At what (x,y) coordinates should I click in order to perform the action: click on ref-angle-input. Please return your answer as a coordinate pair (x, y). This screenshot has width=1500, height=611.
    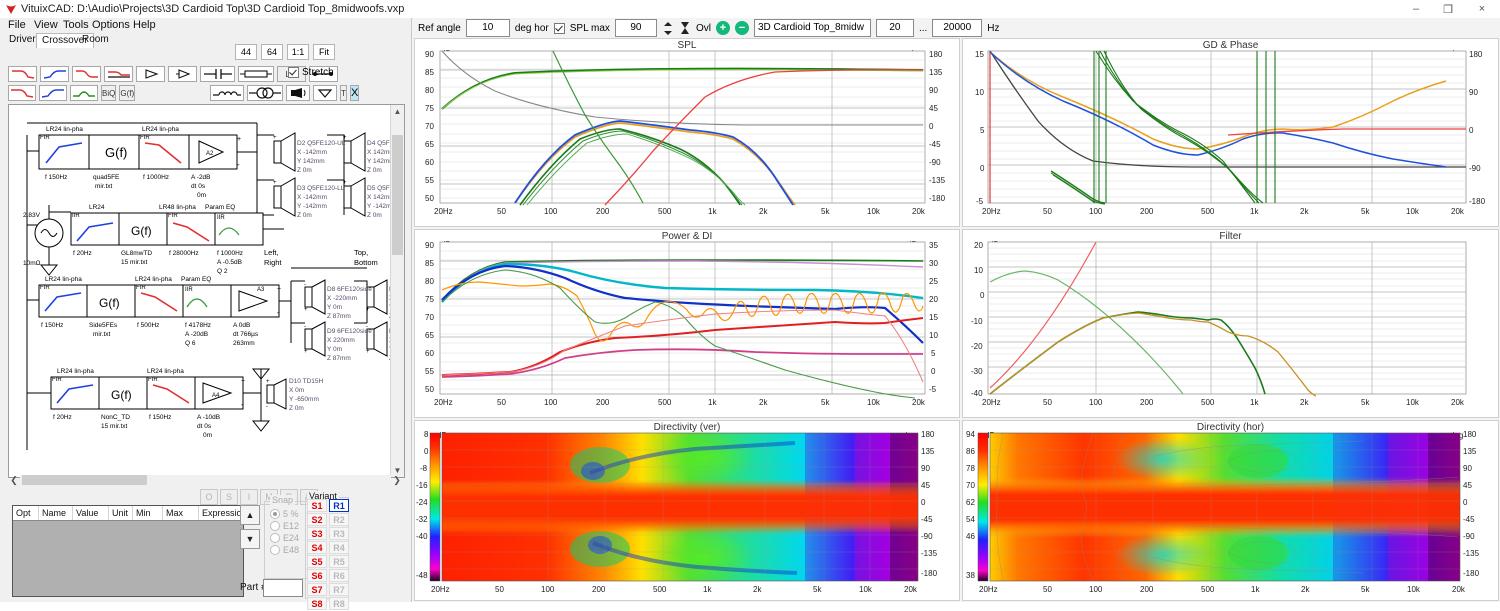
    Looking at the image, I should click on (487, 28).